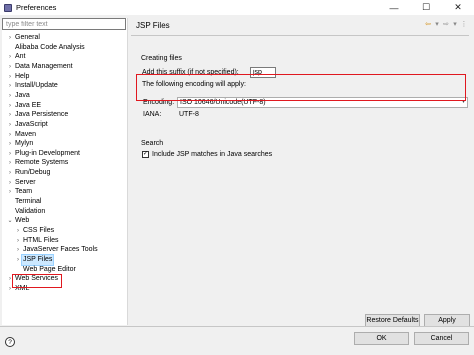 The height and width of the screenshot is (355, 474). I want to click on tree-item-label: Java, so click(22, 95).